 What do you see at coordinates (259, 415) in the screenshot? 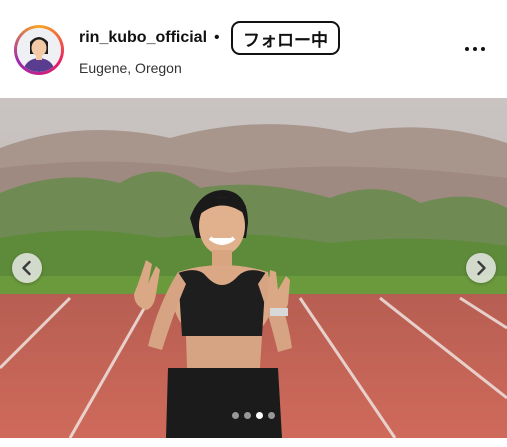
I see `pagination-dot-active` at bounding box center [259, 415].